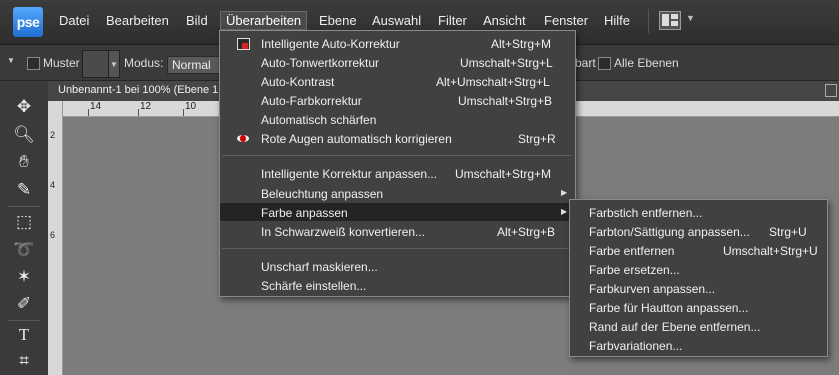  Describe the element at coordinates (243, 138) in the screenshot. I see `red-eye-icon` at that location.